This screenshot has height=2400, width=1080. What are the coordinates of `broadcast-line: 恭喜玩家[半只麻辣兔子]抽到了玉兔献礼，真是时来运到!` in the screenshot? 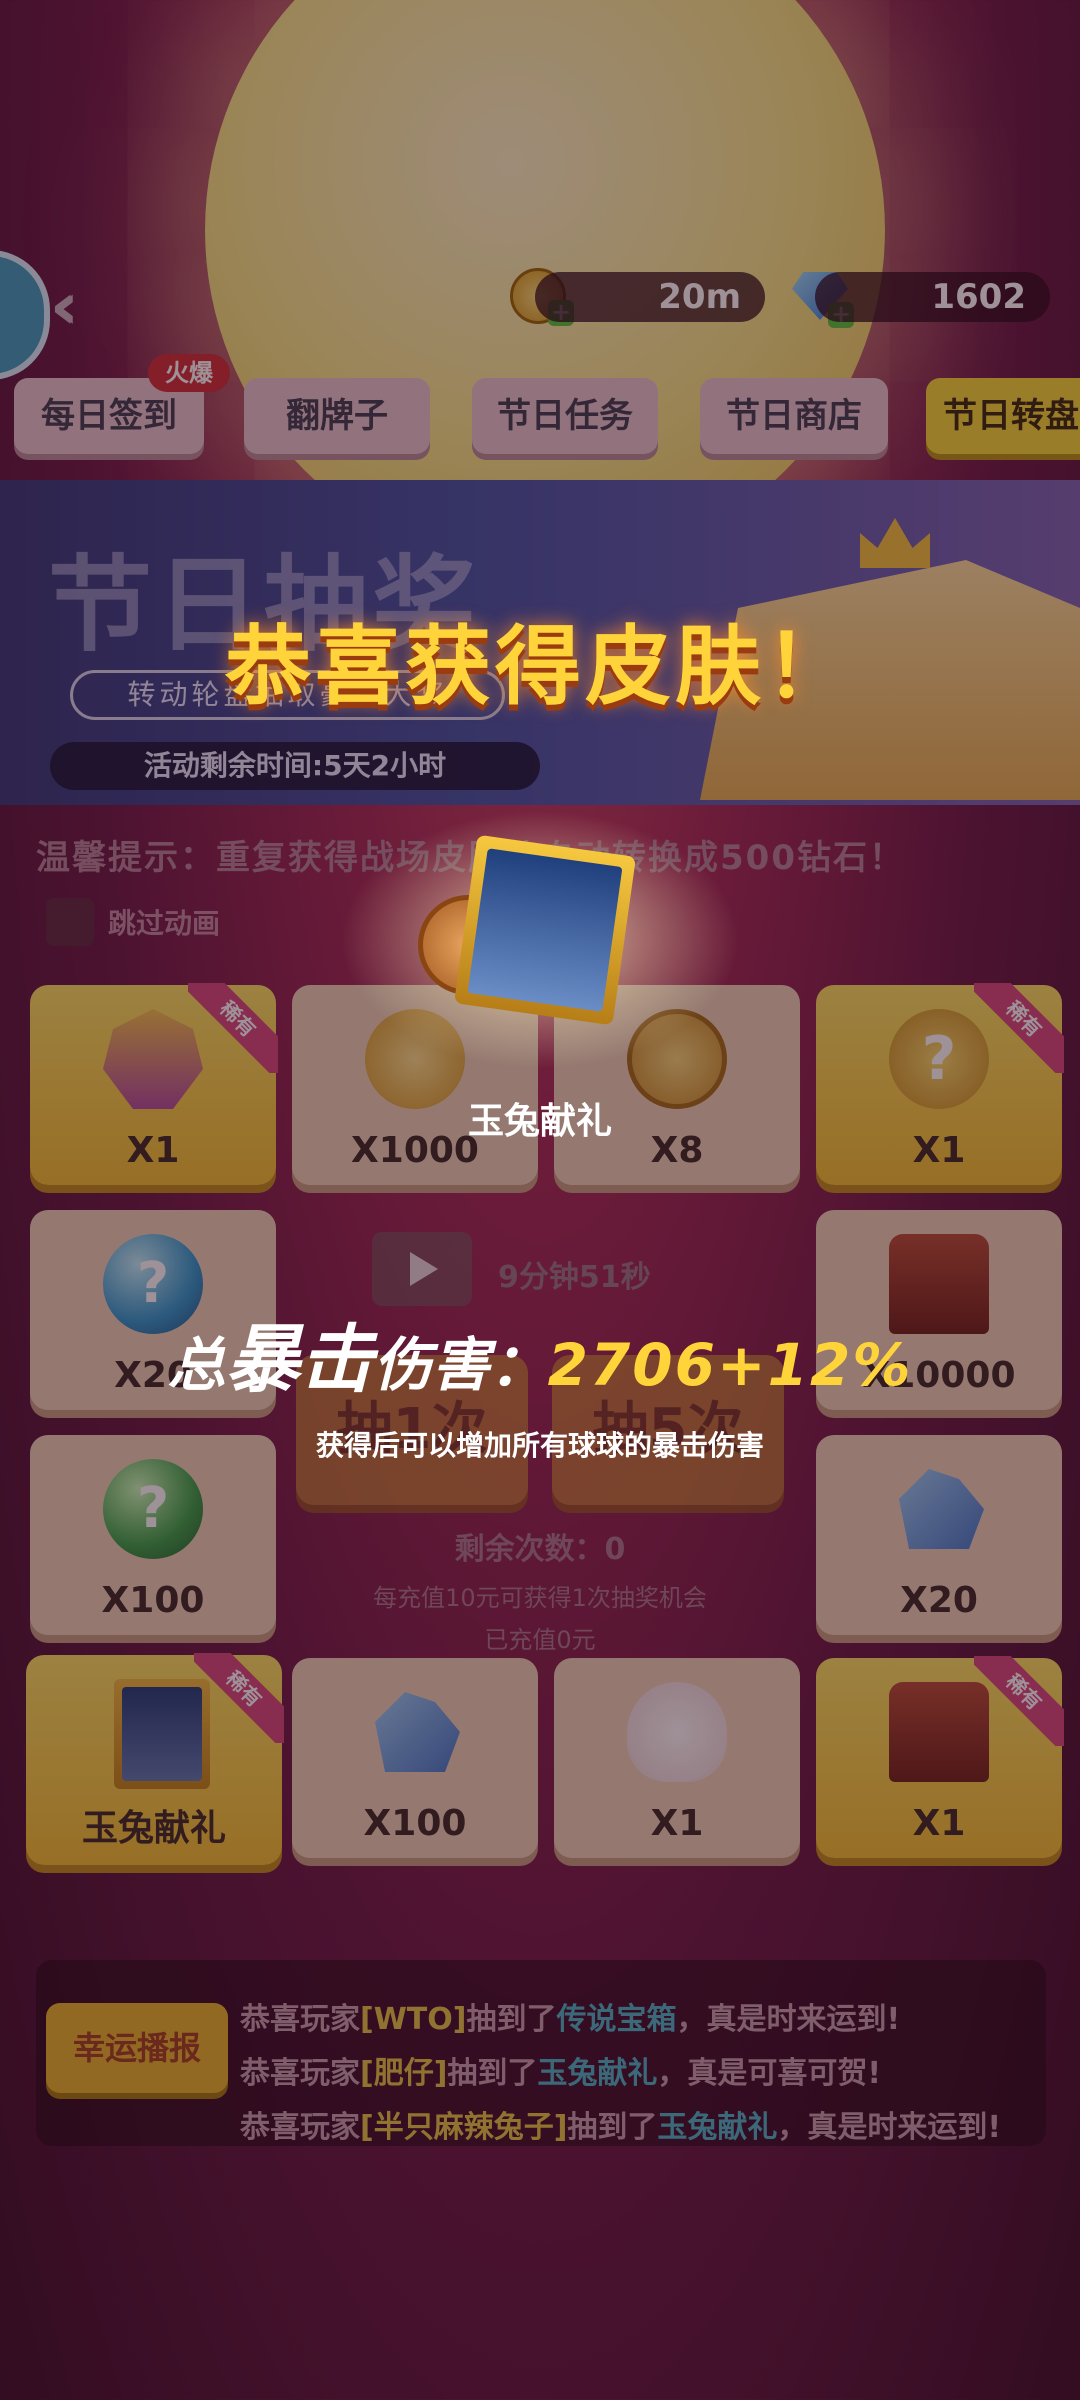 It's located at (621, 2127).